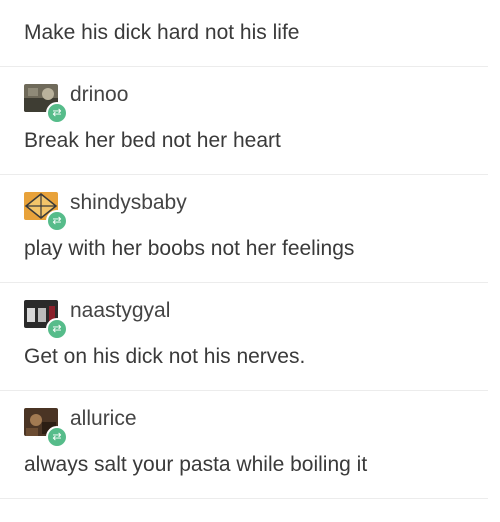  Describe the element at coordinates (174, 103) in the screenshot. I see `reblog-author: ⇄ drinoo` at that location.